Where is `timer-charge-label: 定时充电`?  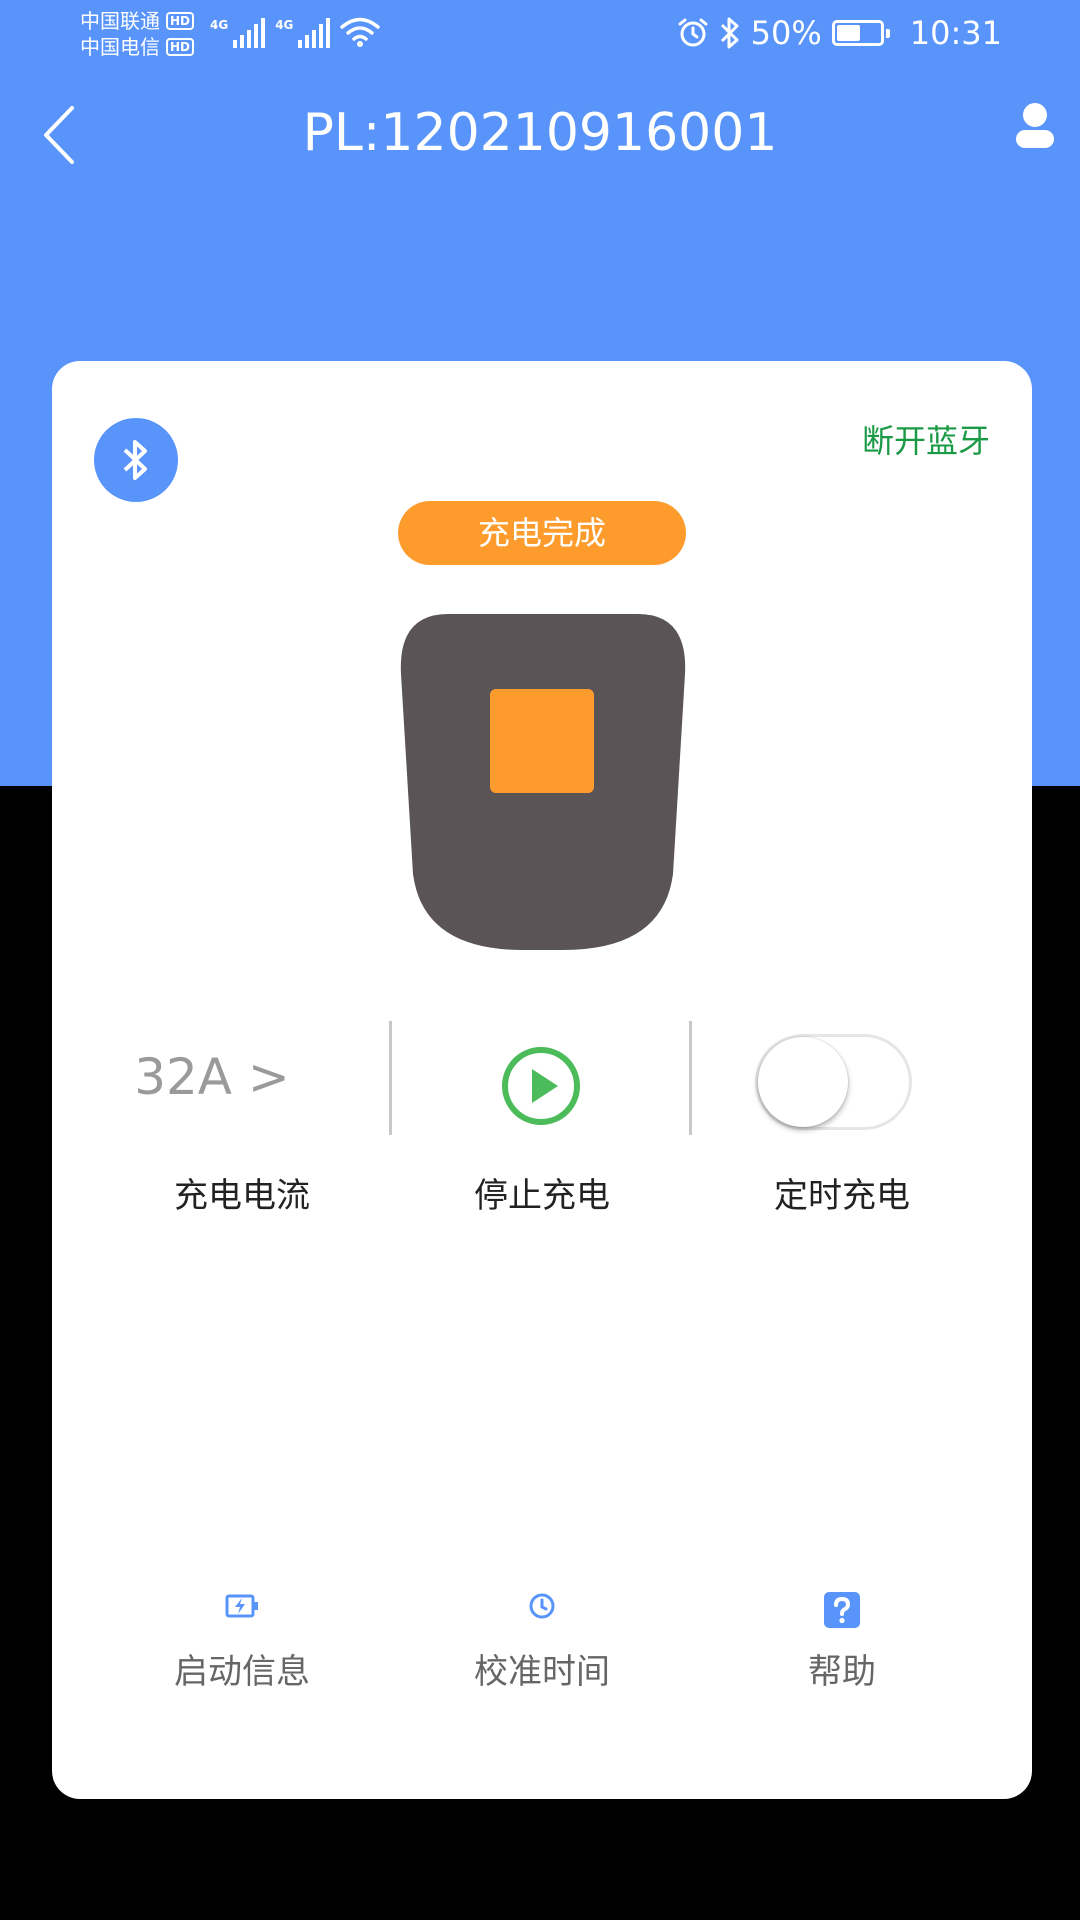 timer-charge-label: 定时充电 is located at coordinates (842, 1196).